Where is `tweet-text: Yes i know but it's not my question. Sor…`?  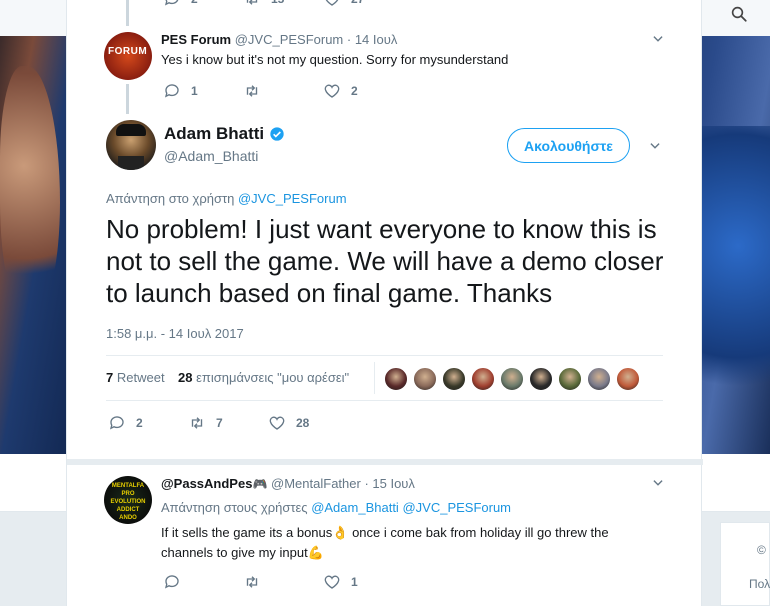
tweet-text: Yes i know but it's not my question. Sor… is located at coordinates (335, 59).